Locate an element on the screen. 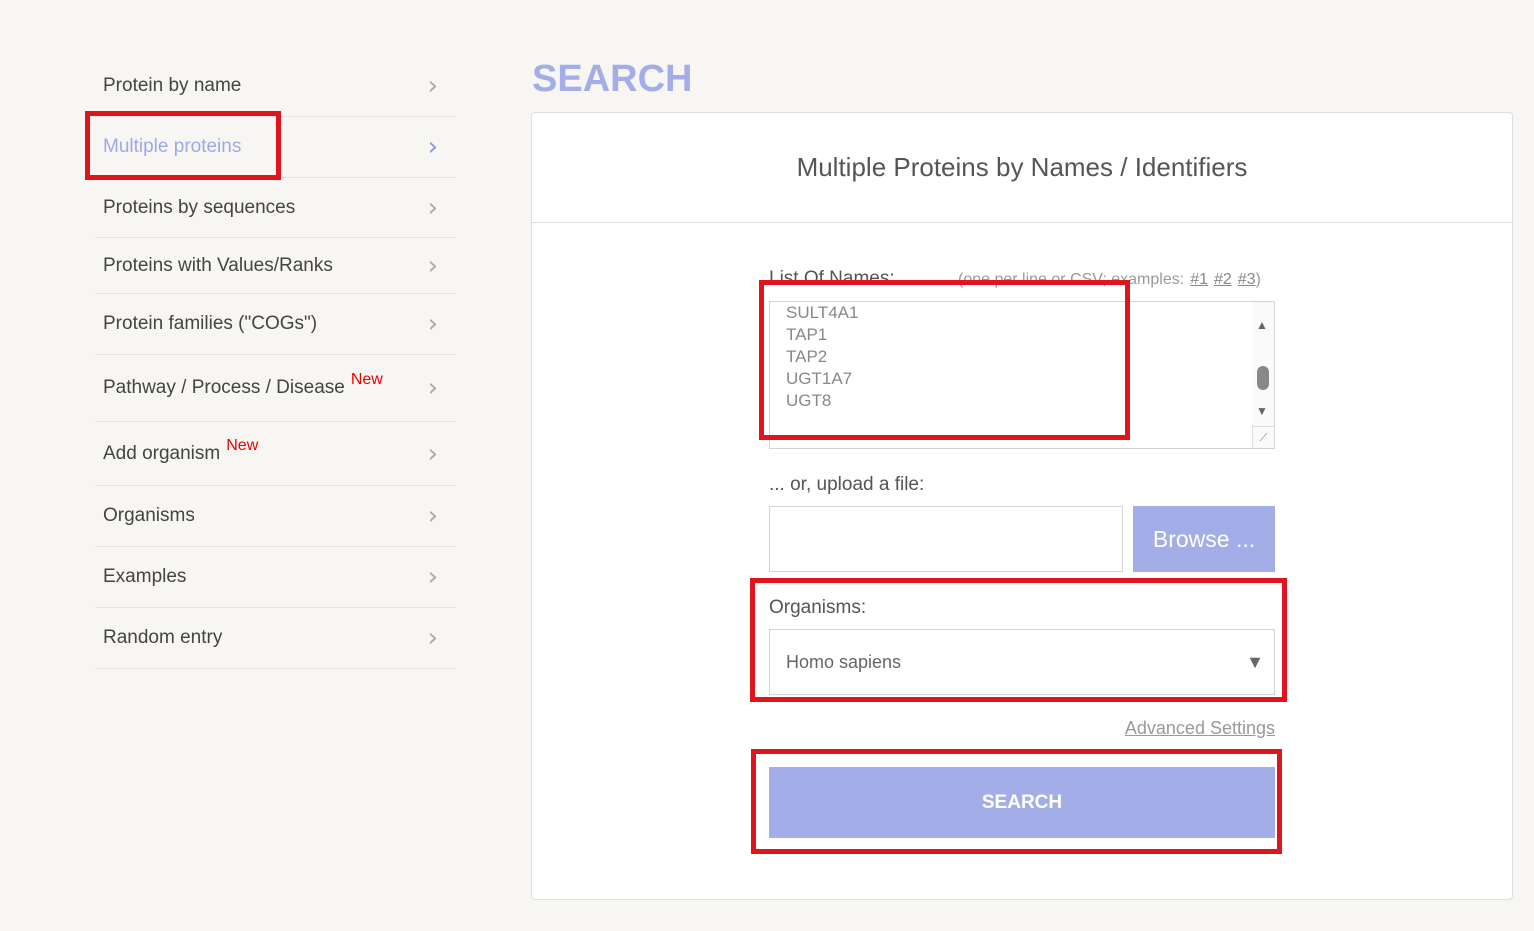 The height and width of the screenshot is (931, 1534). example-3-link: #3 is located at coordinates (1247, 279).